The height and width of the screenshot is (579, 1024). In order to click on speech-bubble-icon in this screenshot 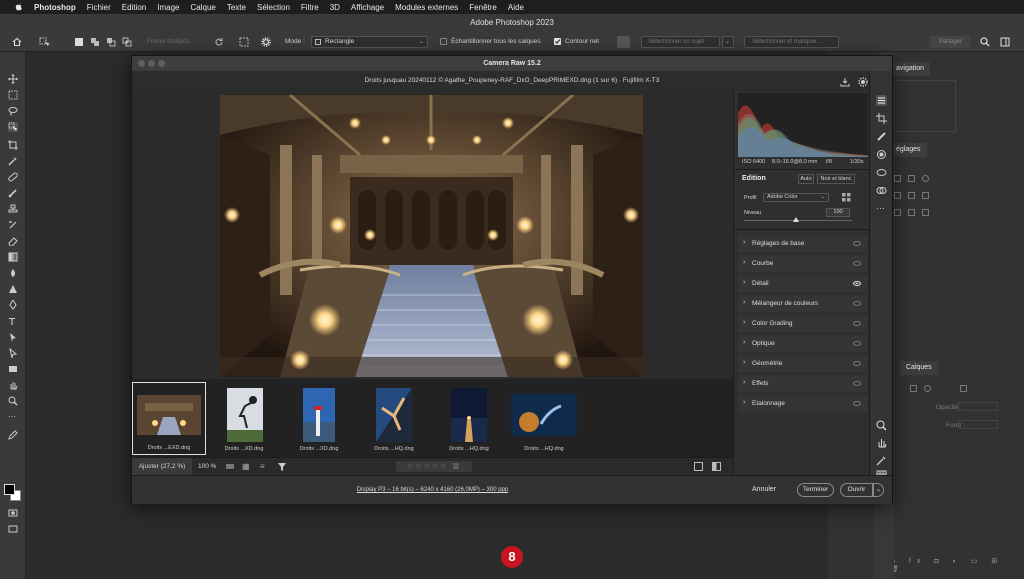, I will do `click(623, 42)`.